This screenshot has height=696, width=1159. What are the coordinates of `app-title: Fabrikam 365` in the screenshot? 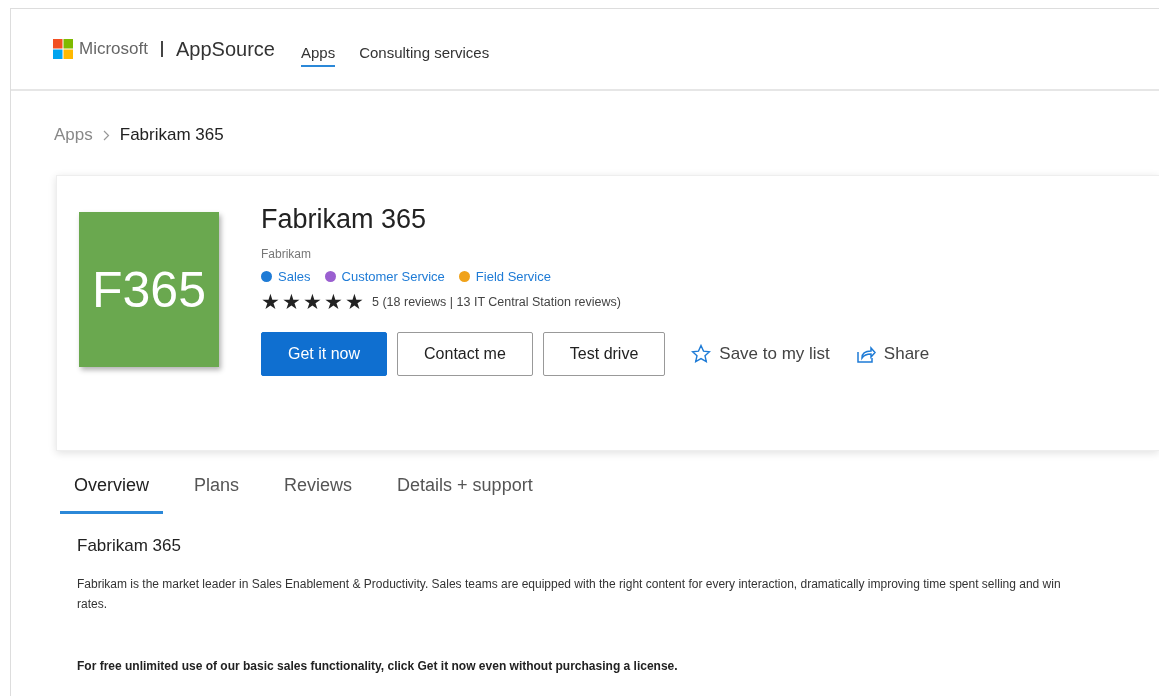 It's located at (344, 219).